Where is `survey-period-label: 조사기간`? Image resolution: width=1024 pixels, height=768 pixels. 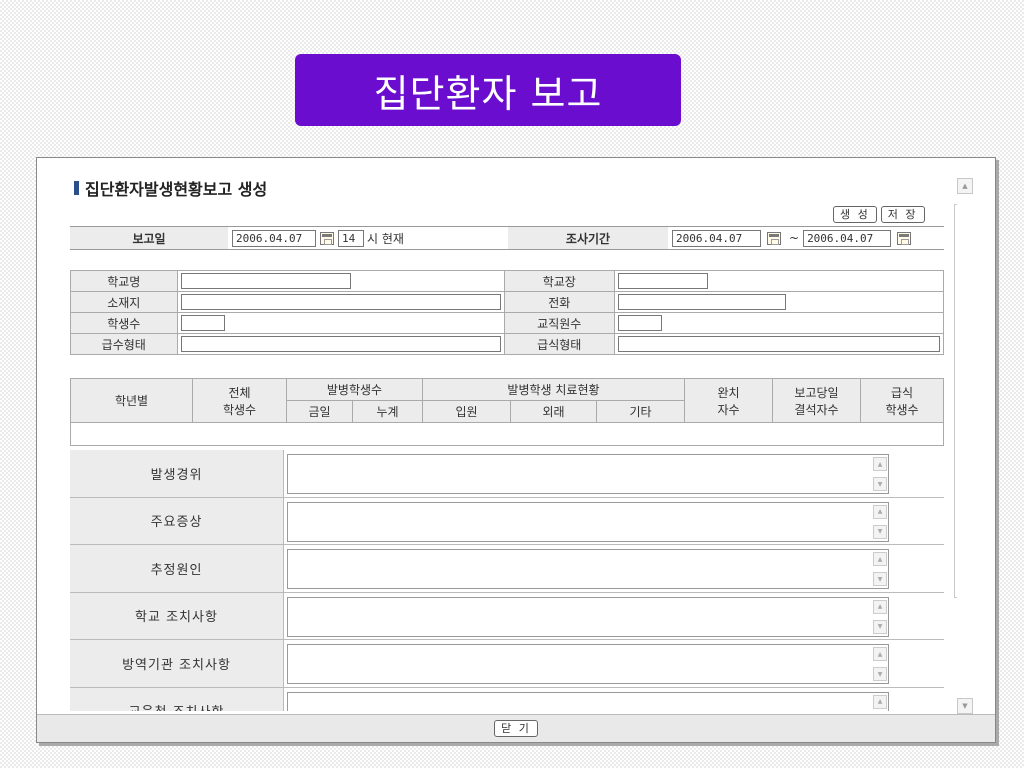
survey-period-label: 조사기간 is located at coordinates (588, 238).